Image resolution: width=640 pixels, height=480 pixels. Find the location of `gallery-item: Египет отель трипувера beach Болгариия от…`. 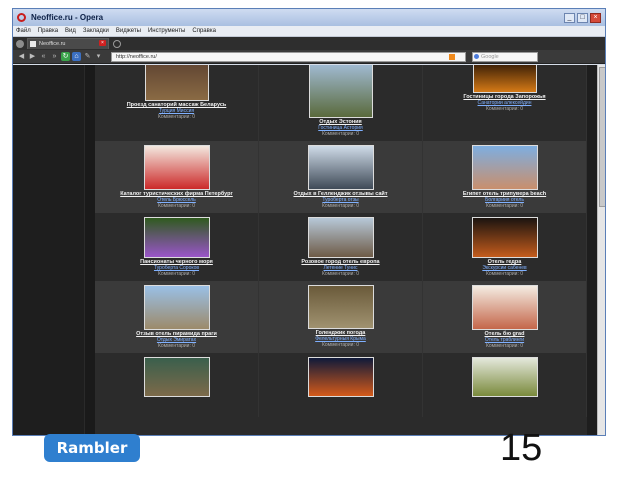

gallery-item: Египет отель трипувера beach Болгариия от… is located at coordinates (505, 177).